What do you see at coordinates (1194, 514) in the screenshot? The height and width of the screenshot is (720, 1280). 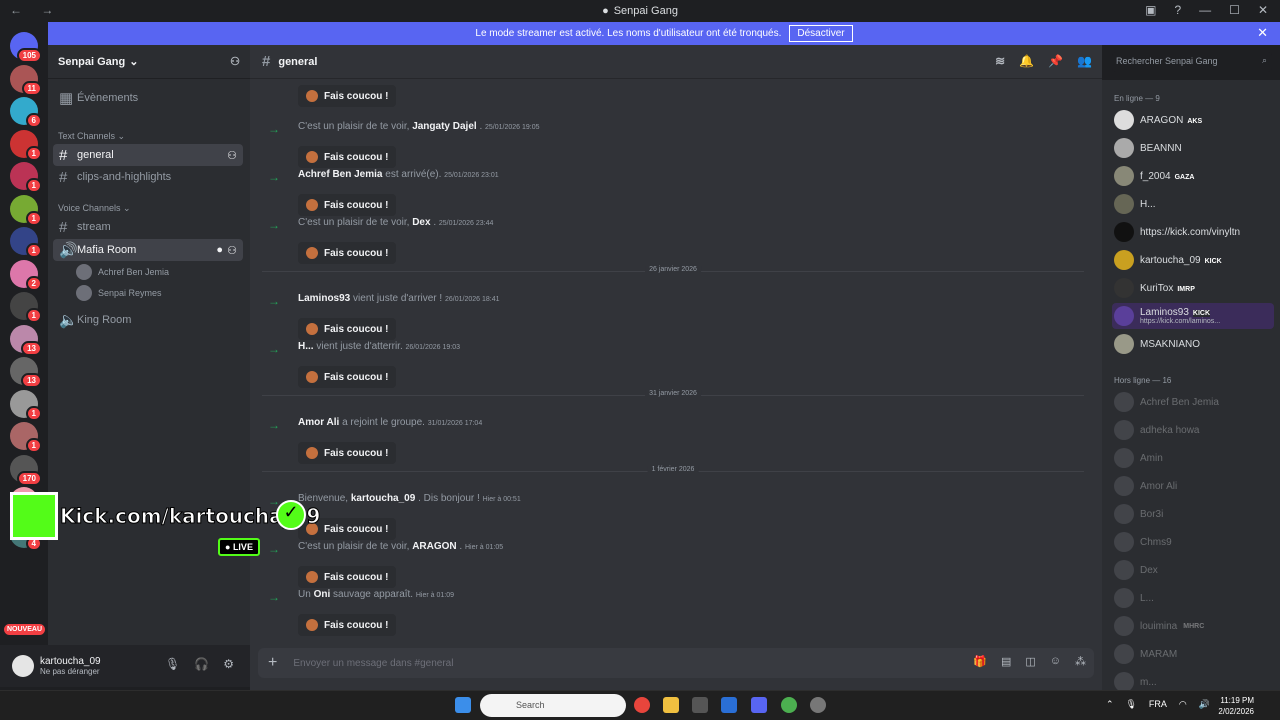 I see `member-item: Bor3i` at bounding box center [1194, 514].